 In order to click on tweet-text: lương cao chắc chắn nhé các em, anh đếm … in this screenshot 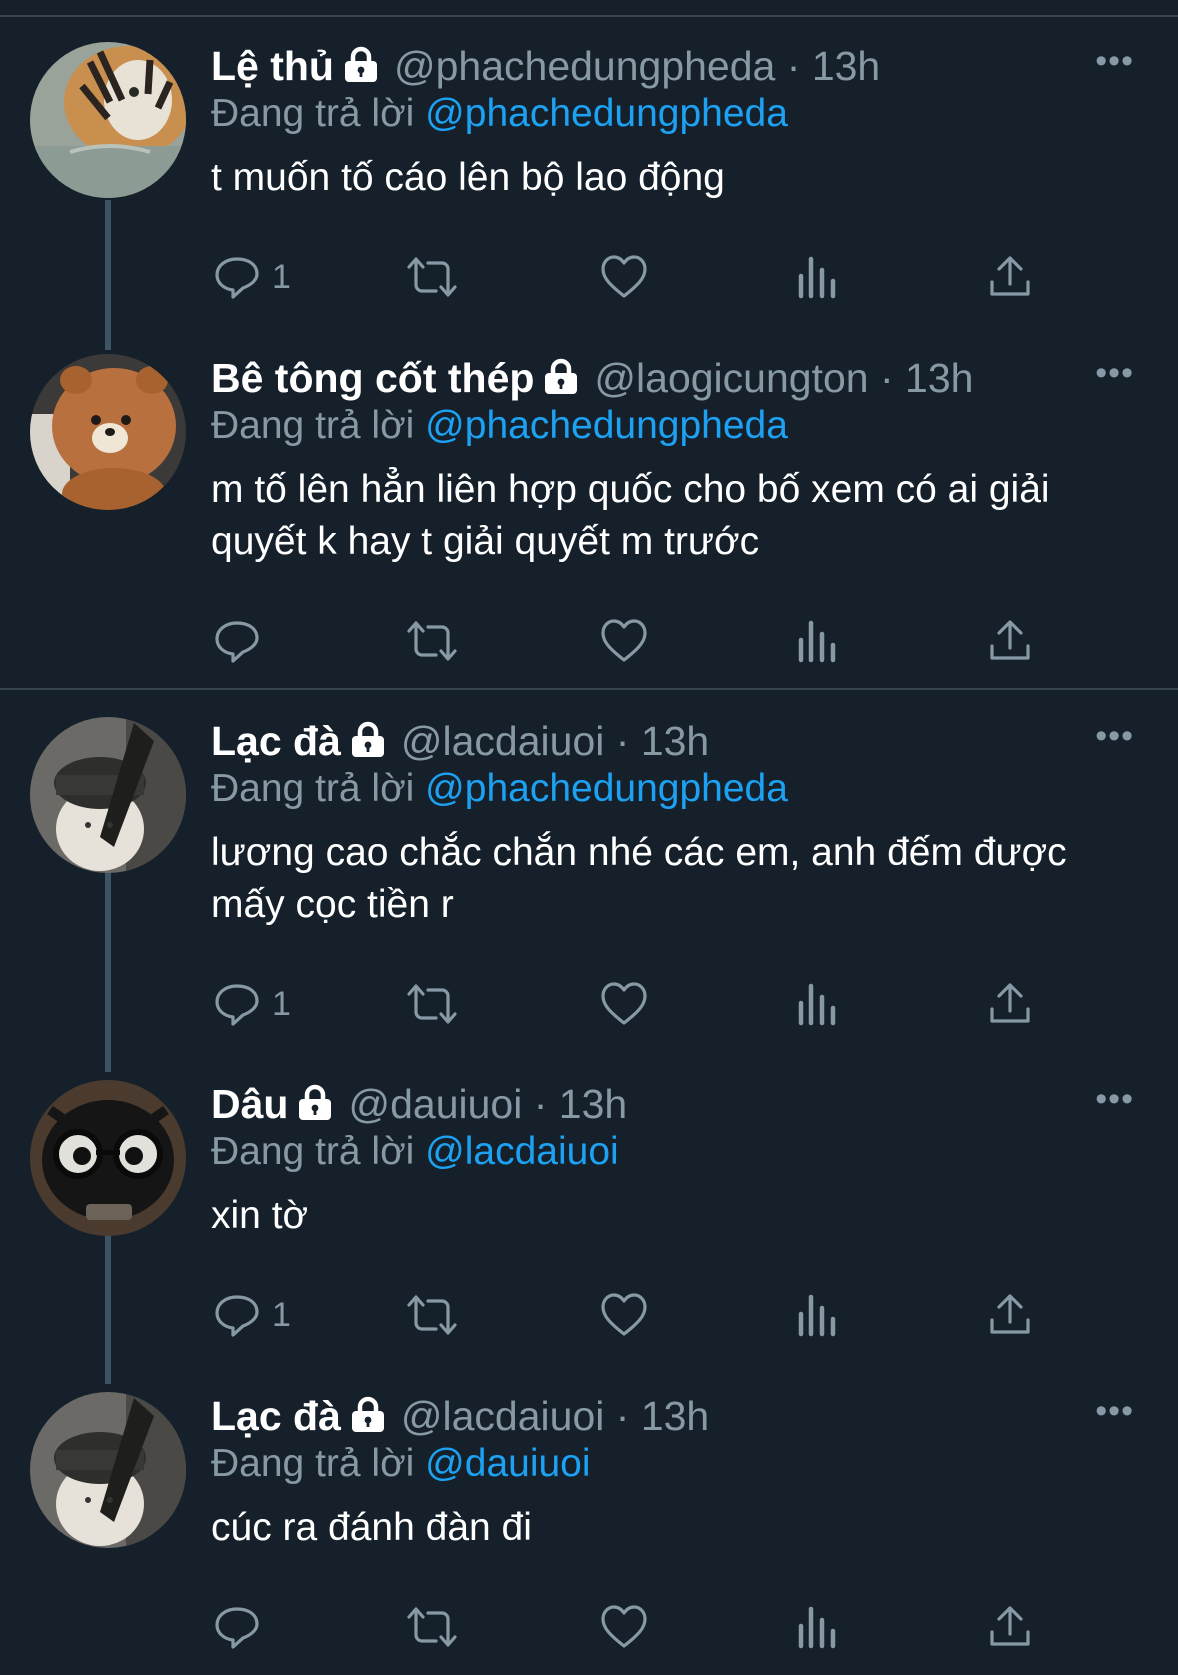, I will do `click(639, 878)`.